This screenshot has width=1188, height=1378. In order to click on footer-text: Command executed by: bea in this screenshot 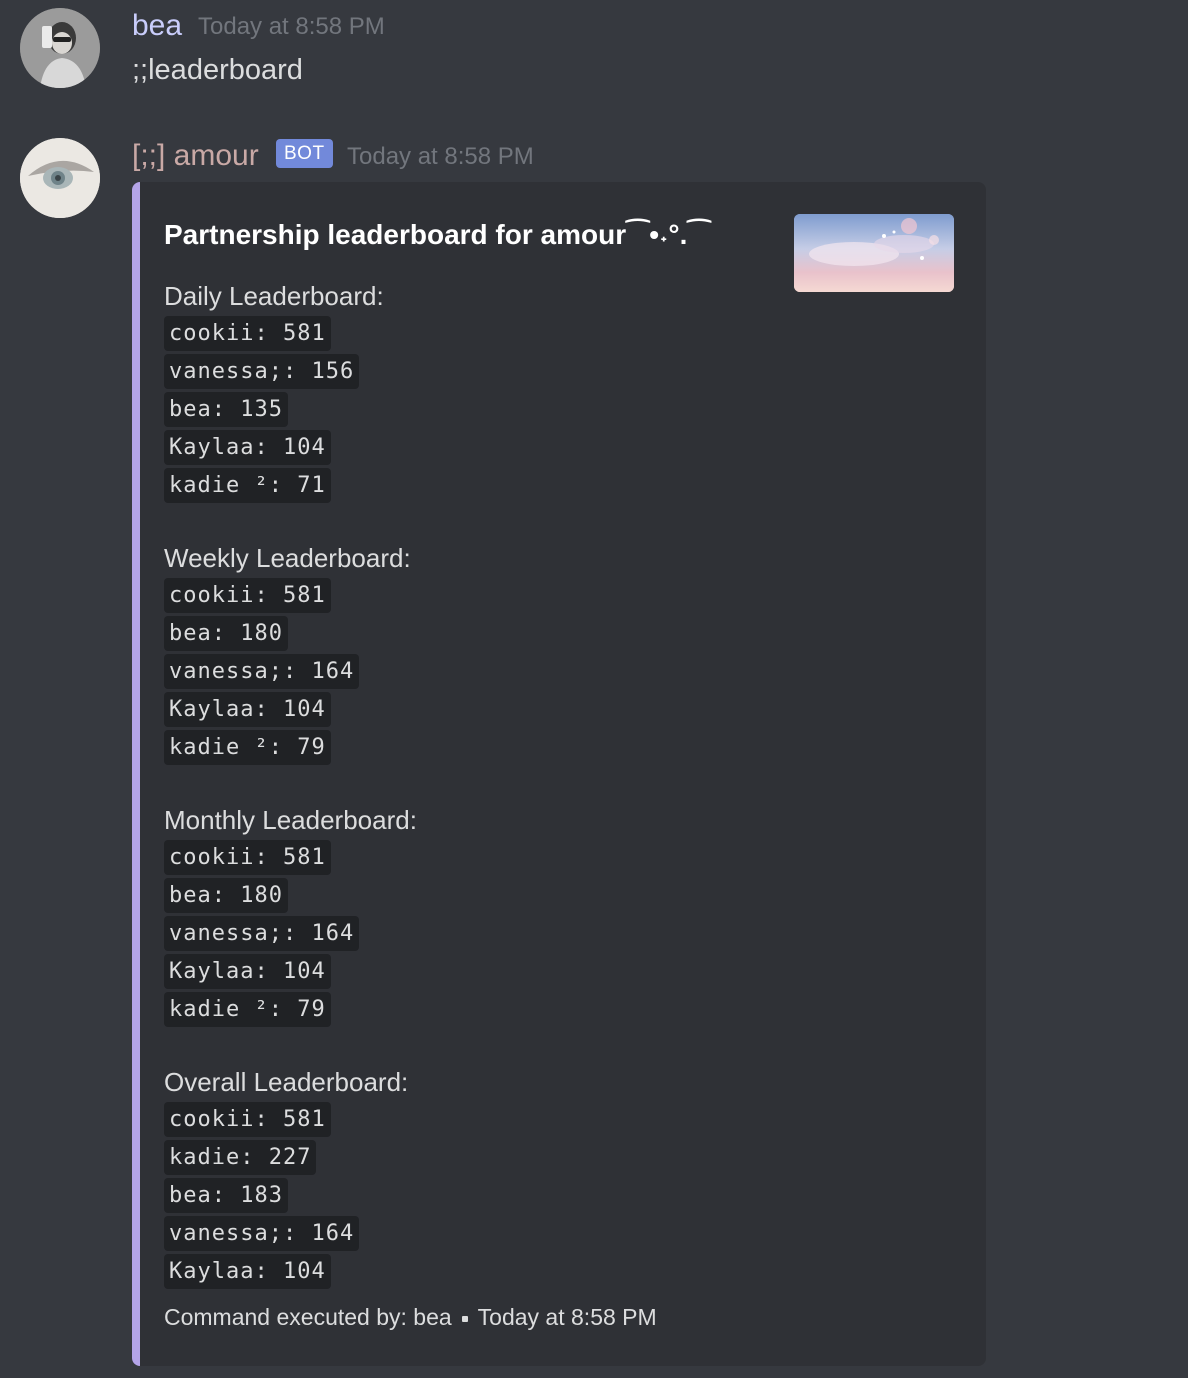, I will do `click(308, 1317)`.